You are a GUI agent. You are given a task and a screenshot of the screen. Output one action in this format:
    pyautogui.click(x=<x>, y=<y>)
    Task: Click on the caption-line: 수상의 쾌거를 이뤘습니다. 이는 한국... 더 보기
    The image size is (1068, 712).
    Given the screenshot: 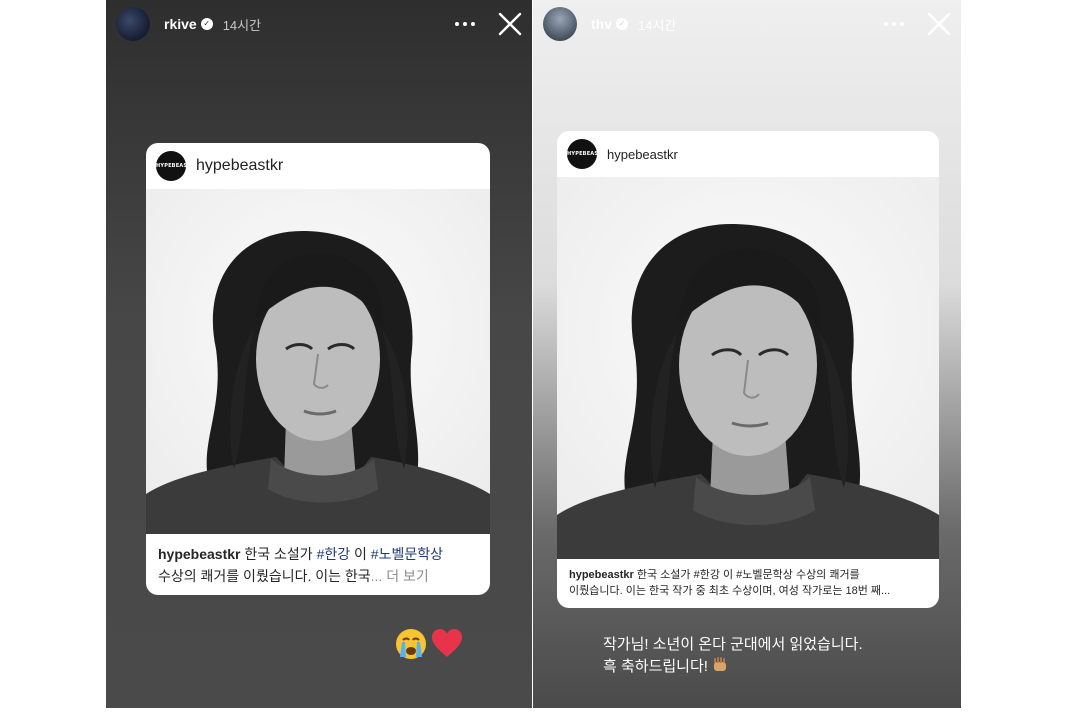 What is the action you would take?
    pyautogui.click(x=319, y=576)
    